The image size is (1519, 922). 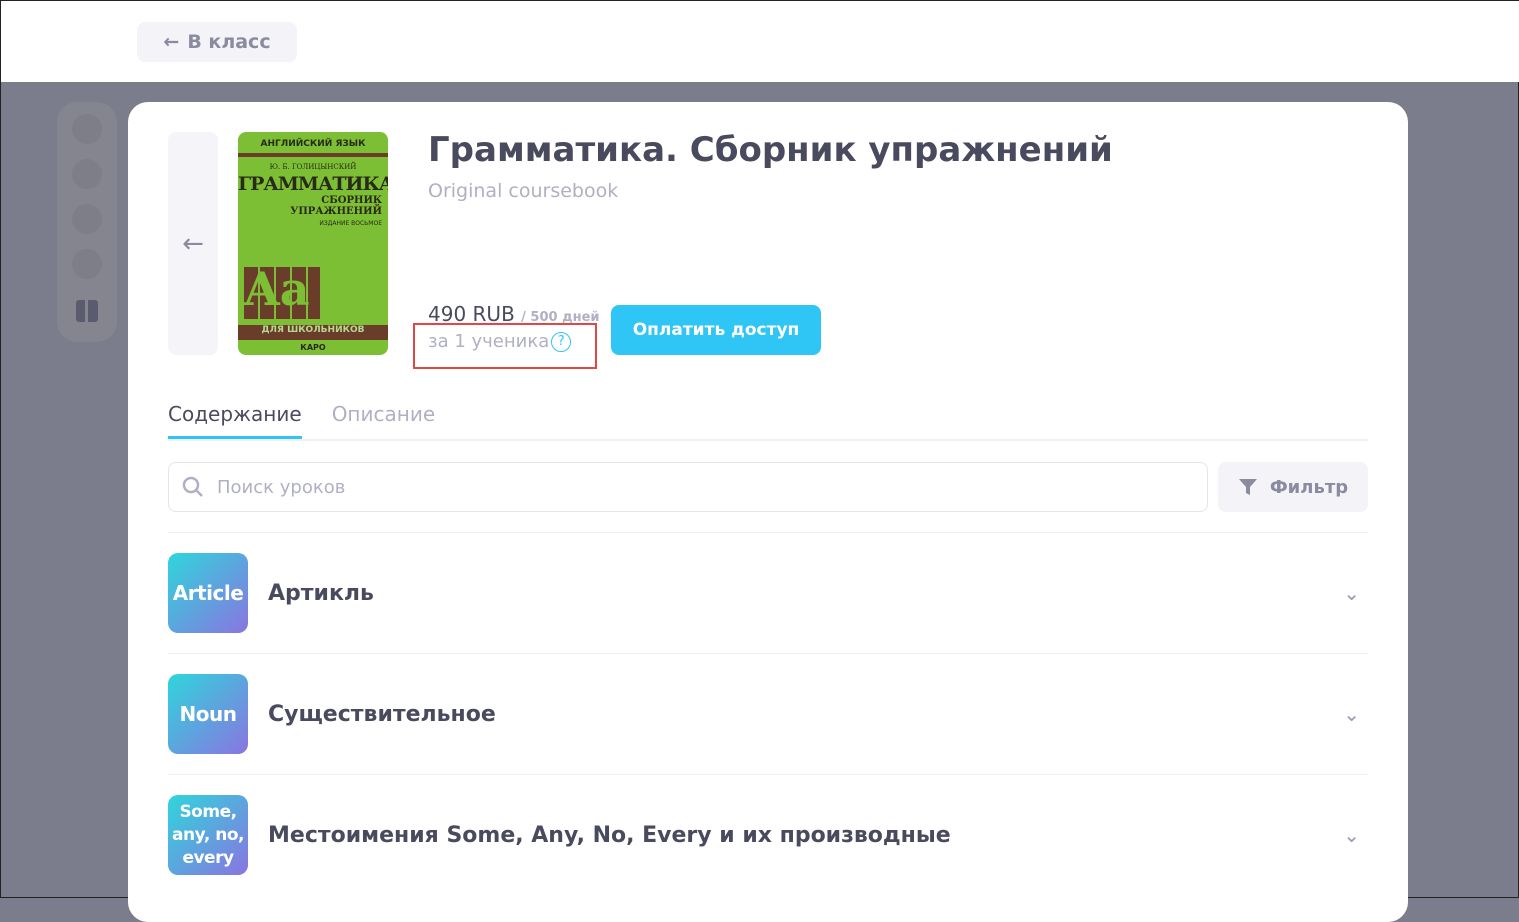 What do you see at coordinates (313, 347) in the screenshot?
I see `cover-publisher: КАРО` at bounding box center [313, 347].